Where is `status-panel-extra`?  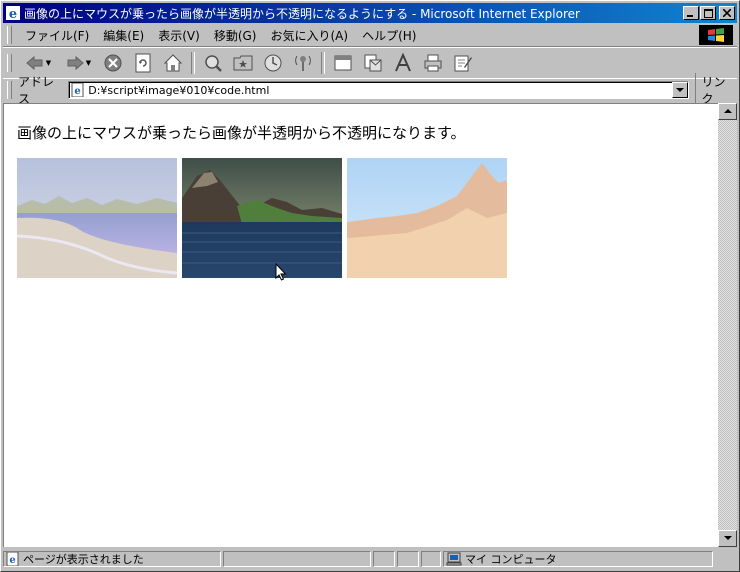 status-panel-extra is located at coordinates (431, 559).